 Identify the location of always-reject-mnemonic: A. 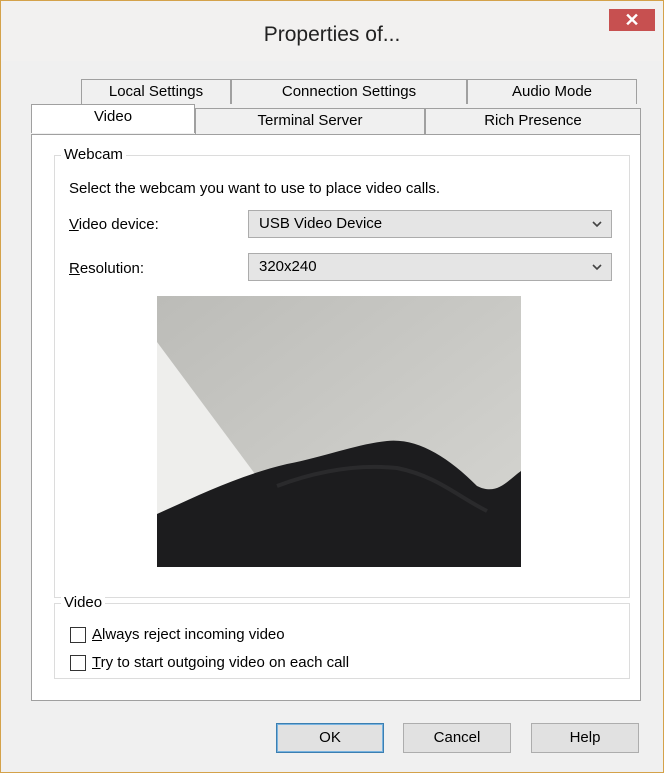
(97, 634).